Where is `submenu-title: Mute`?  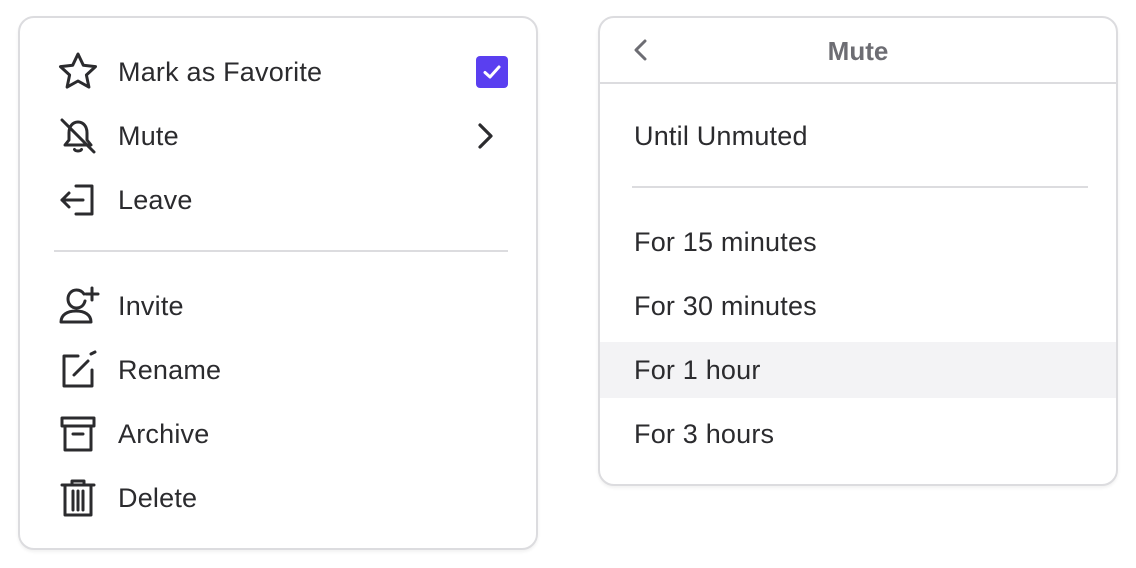
submenu-title: Mute is located at coordinates (858, 51).